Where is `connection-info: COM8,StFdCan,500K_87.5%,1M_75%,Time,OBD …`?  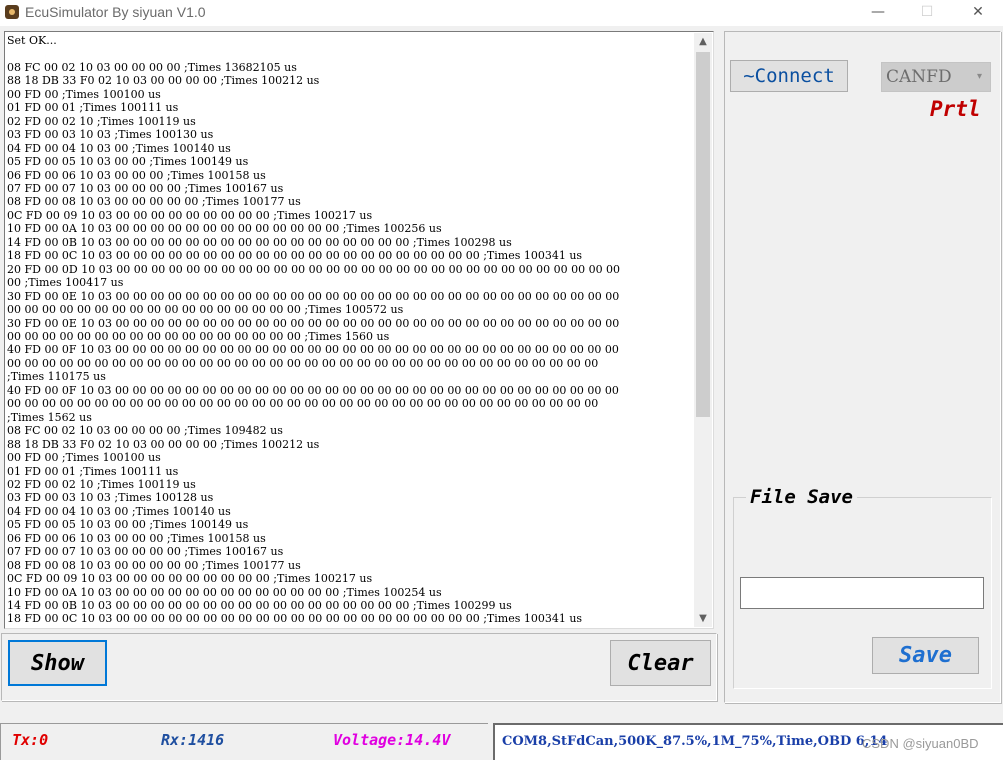 connection-info: COM8,StFdCan,500K_87.5%,1M_75%,Time,OBD … is located at coordinates (695, 741).